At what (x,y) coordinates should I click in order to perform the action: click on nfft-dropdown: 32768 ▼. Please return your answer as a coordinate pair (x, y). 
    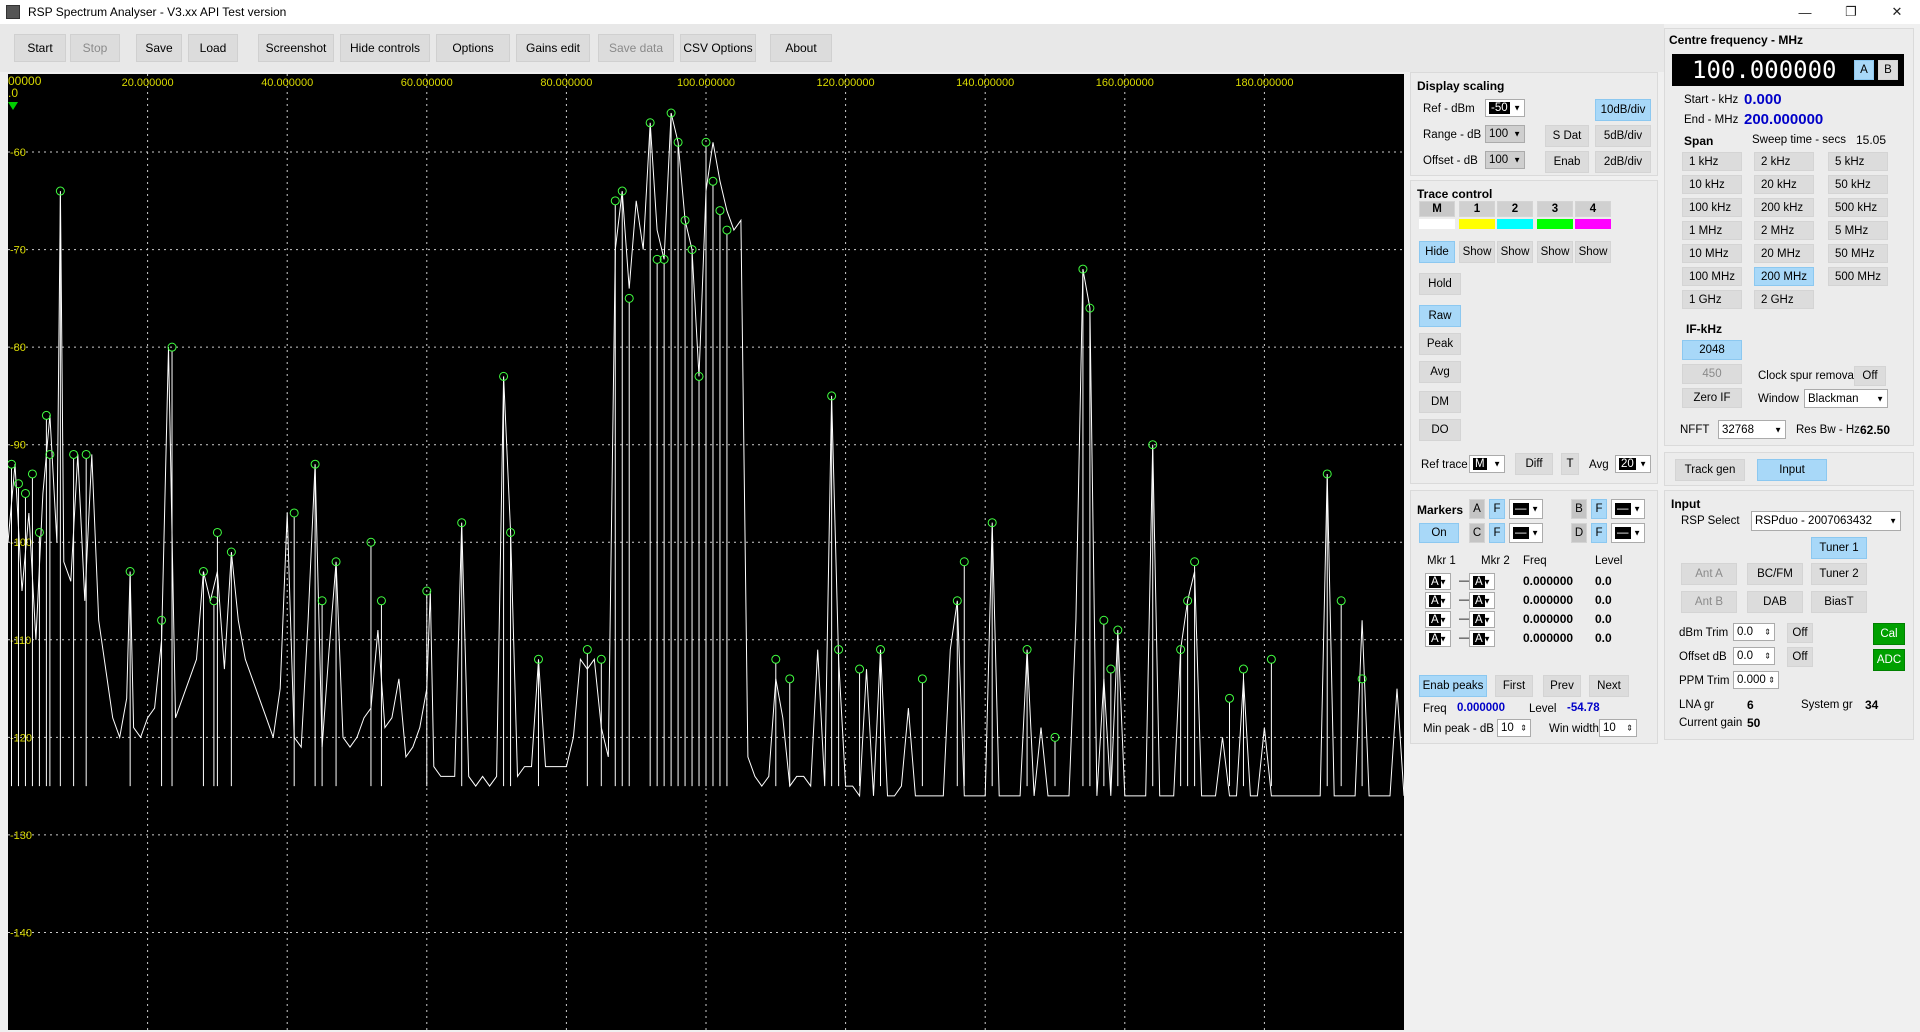
    Looking at the image, I should click on (1752, 429).